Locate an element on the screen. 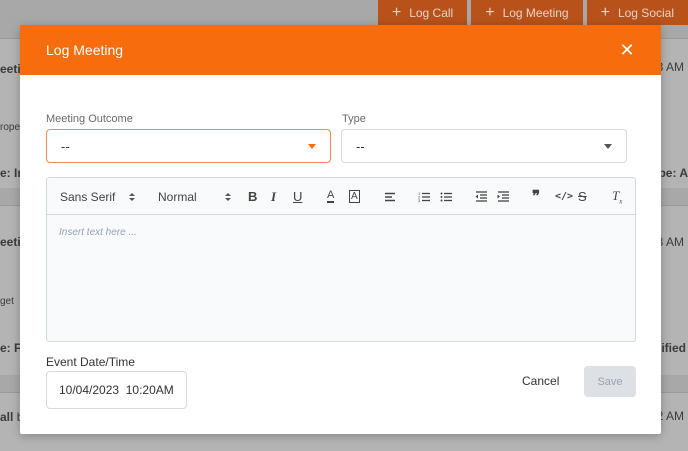 This screenshot has width=688, height=451. meeting-outcome-label: Meeting Outcome is located at coordinates (89, 119).